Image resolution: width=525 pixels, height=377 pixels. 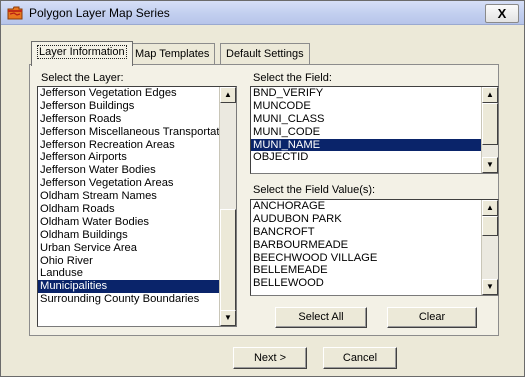 I want to click on field-list-item: MUNI_CODE, so click(x=366, y=132).